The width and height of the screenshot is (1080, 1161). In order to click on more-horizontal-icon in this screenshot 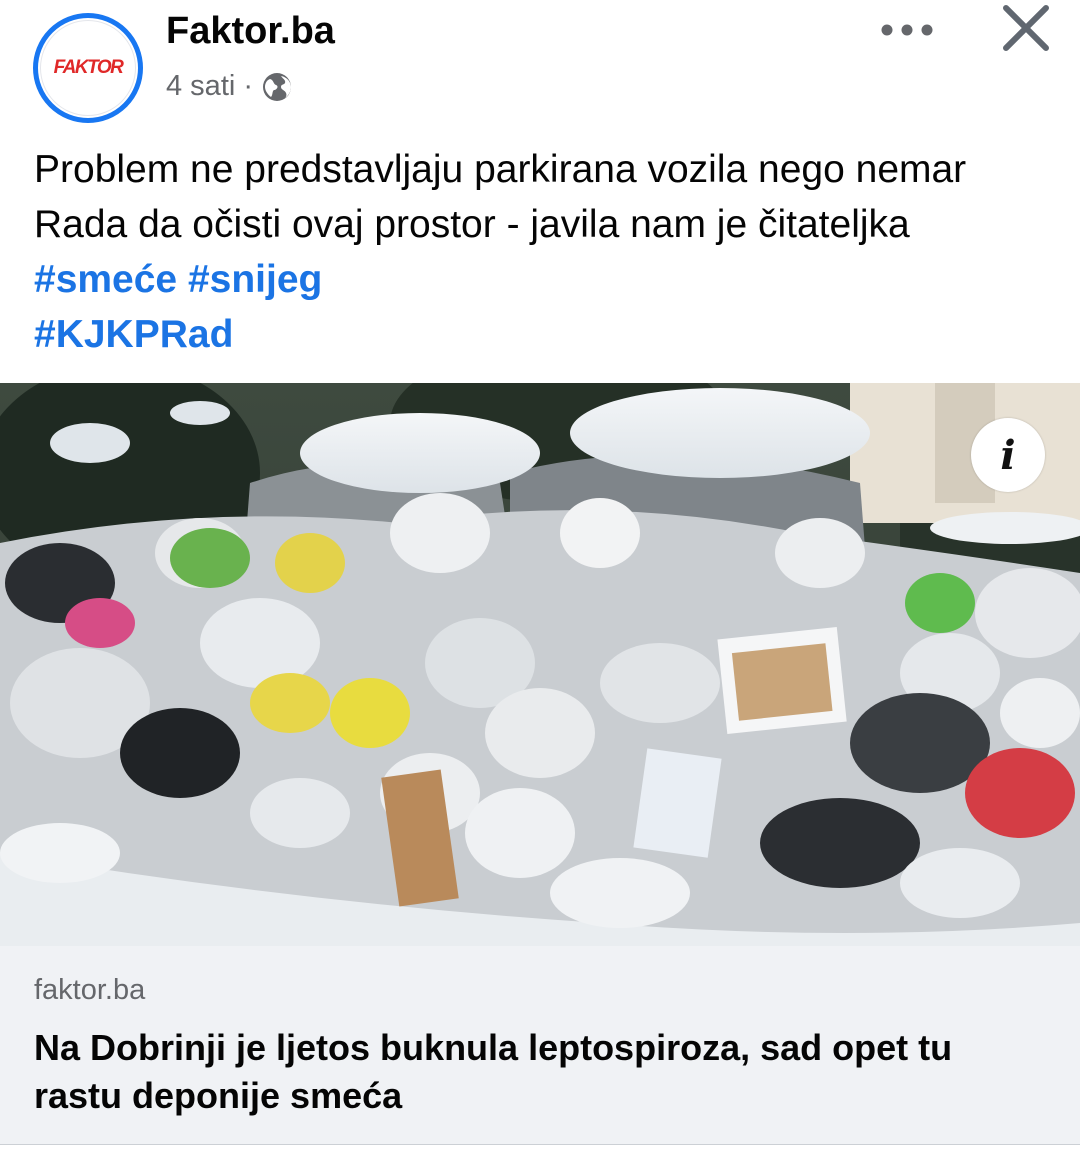, I will do `click(907, 30)`.